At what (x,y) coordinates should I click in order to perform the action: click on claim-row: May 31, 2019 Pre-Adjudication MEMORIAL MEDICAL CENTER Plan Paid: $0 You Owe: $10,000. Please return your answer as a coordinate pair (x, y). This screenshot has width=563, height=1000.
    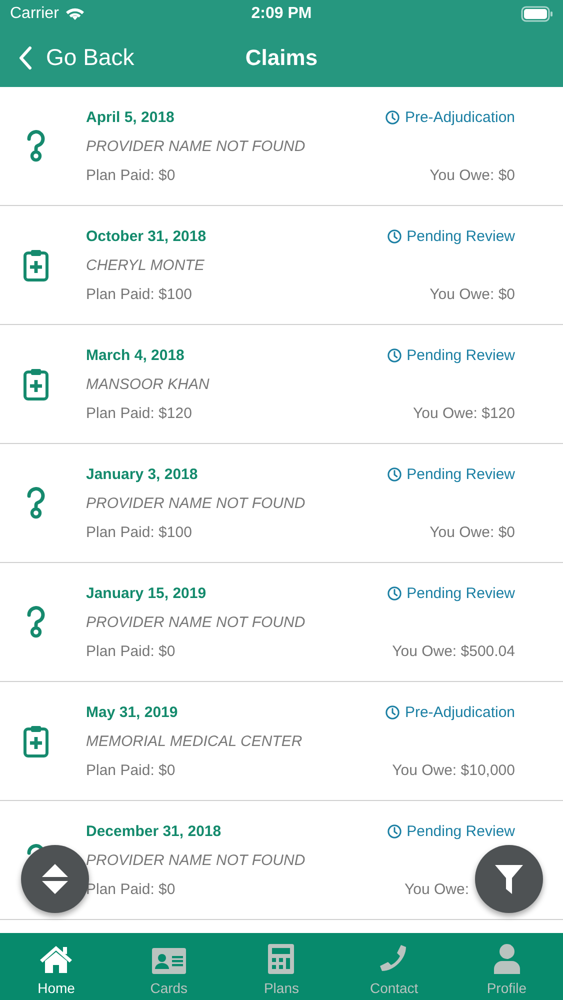
    Looking at the image, I should click on (281, 741).